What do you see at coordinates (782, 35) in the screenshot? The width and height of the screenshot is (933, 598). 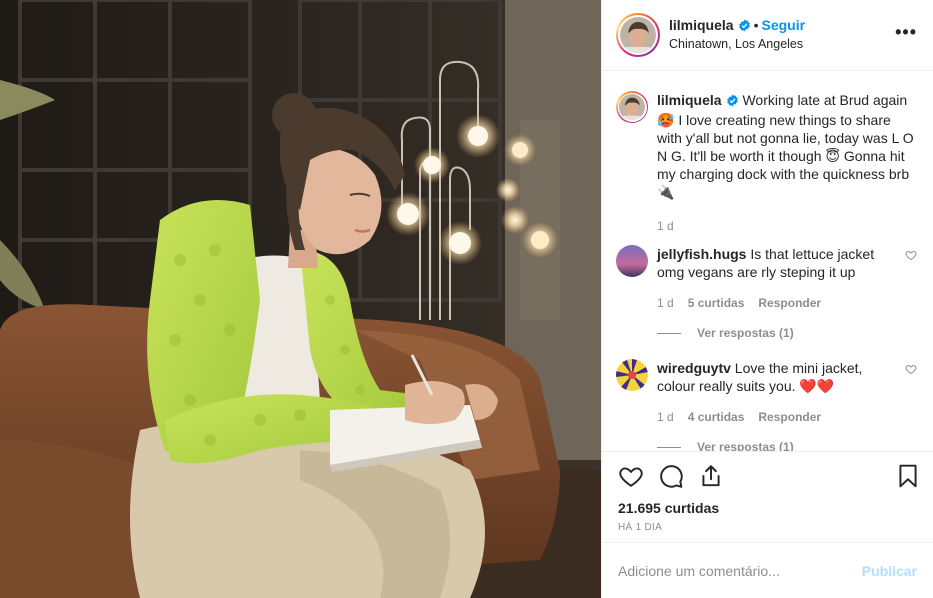 I see `header-text: lilmiquela • Seguir Chinatown, Los Angeles` at bounding box center [782, 35].